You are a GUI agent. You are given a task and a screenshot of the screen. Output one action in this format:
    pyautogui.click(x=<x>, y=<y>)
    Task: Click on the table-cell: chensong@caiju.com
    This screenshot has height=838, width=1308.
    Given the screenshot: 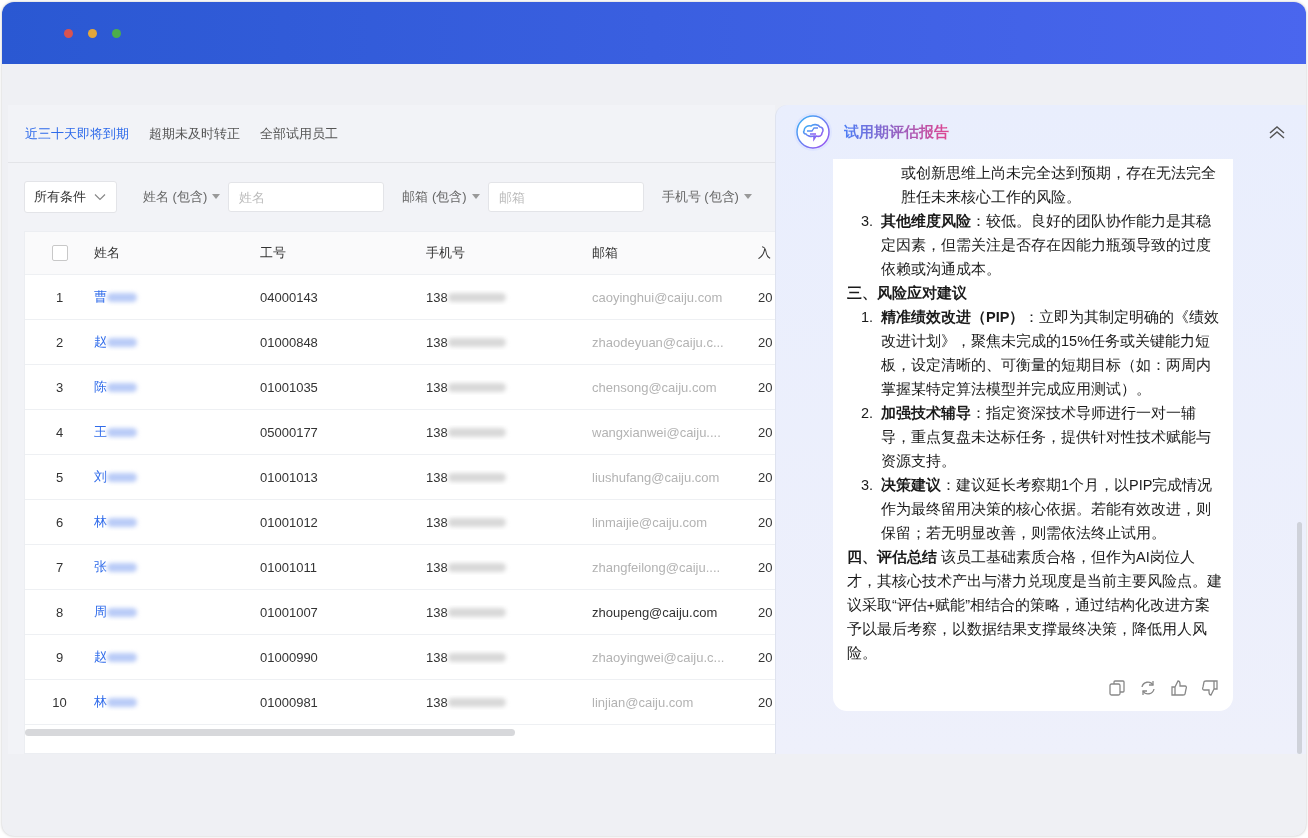 What is the action you would take?
    pyautogui.click(x=654, y=387)
    